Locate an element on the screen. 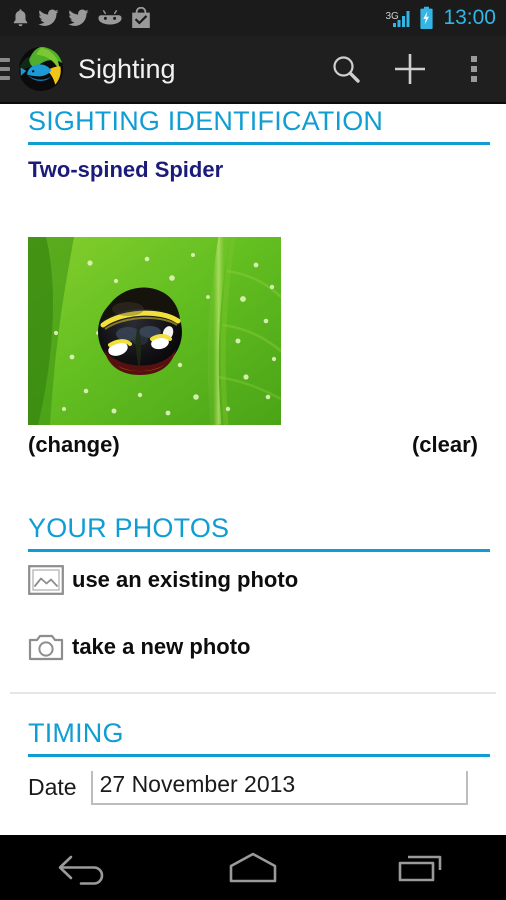 The width and height of the screenshot is (506, 900). date-row: Date 27 November 2013 is located at coordinates (253, 788).